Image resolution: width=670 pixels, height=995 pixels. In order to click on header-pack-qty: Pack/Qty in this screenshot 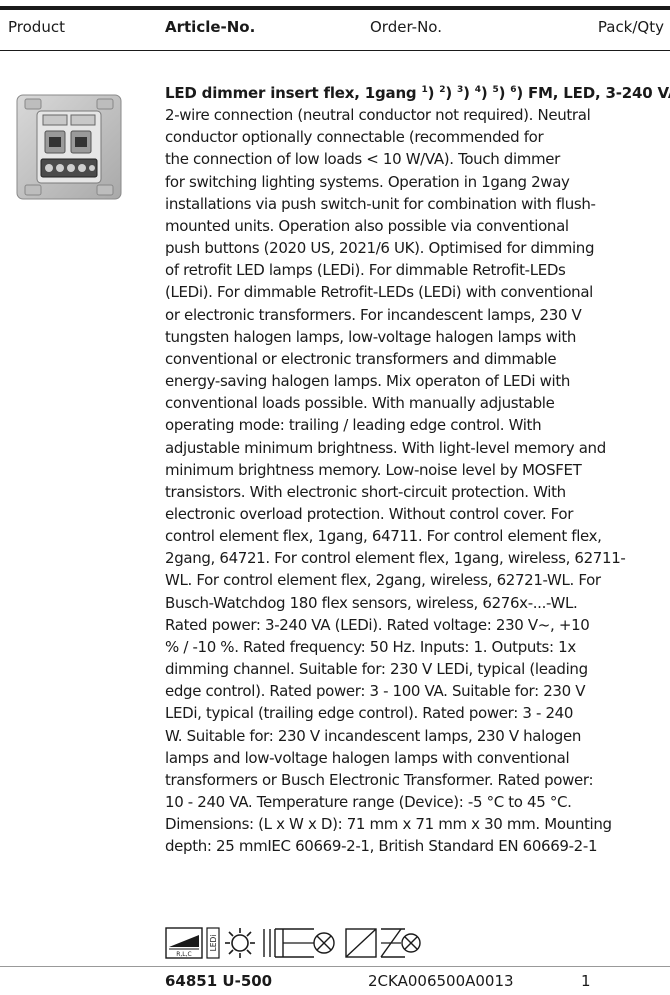, I will do `click(630, 27)`.